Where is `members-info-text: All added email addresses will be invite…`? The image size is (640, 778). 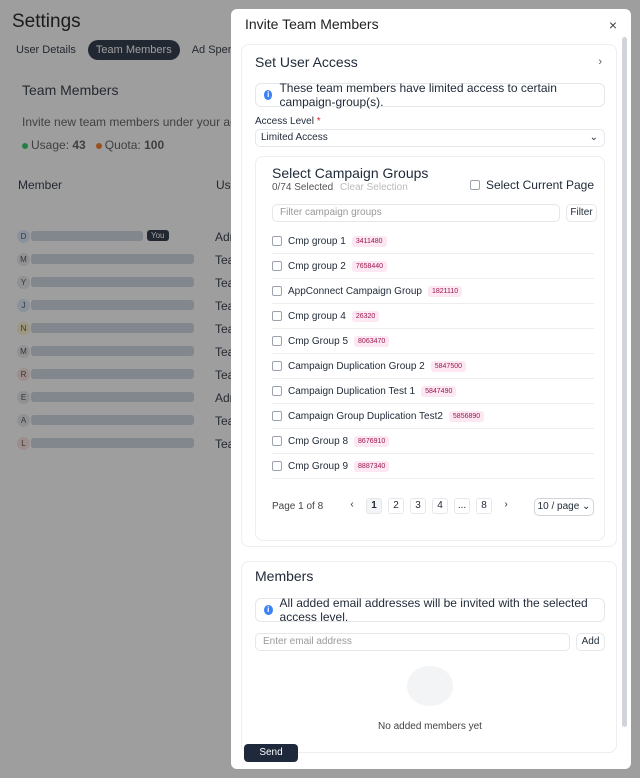 members-info-text: All added email addresses will be invite… is located at coordinates (433, 610).